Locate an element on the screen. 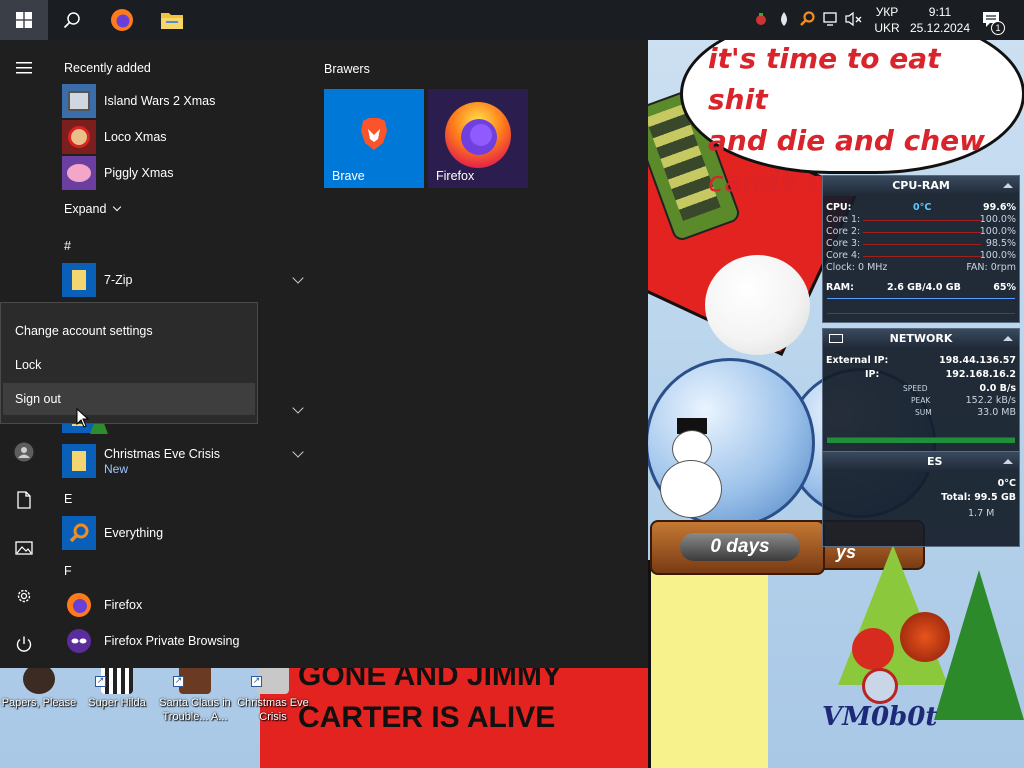 Image resolution: width=1024 pixels, height=768 pixels. app-item-island-wars: Island Wars 2 Xmas is located at coordinates (187, 101).